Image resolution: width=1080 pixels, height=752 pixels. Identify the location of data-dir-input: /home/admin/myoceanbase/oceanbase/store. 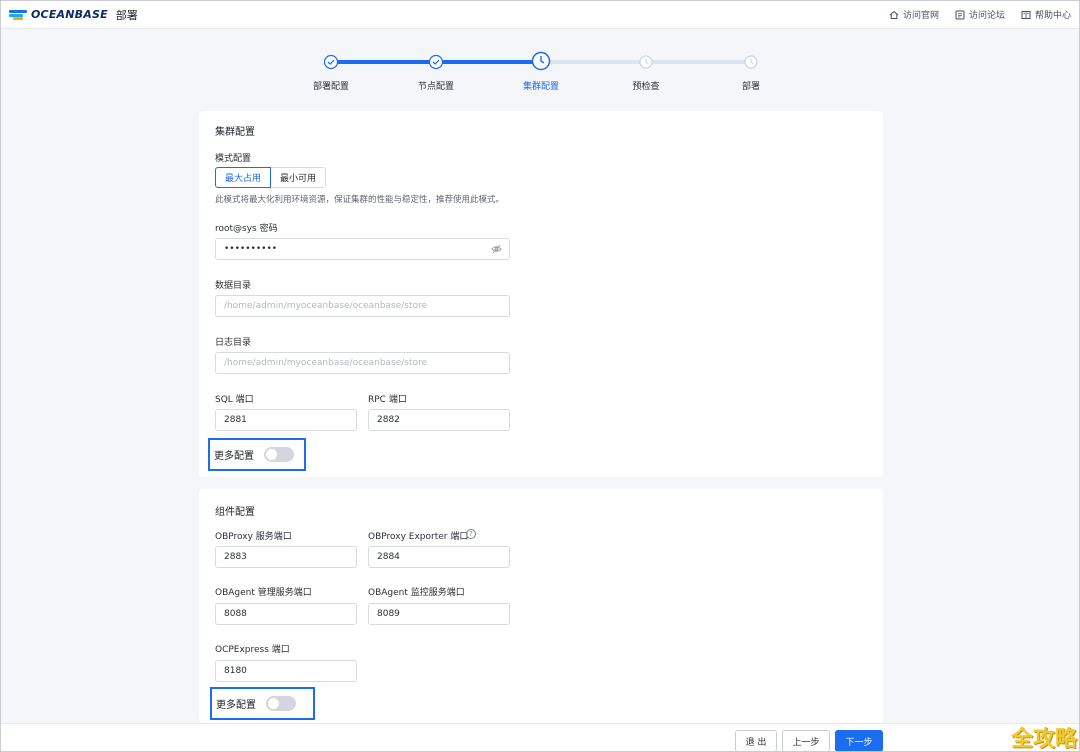
(362, 306).